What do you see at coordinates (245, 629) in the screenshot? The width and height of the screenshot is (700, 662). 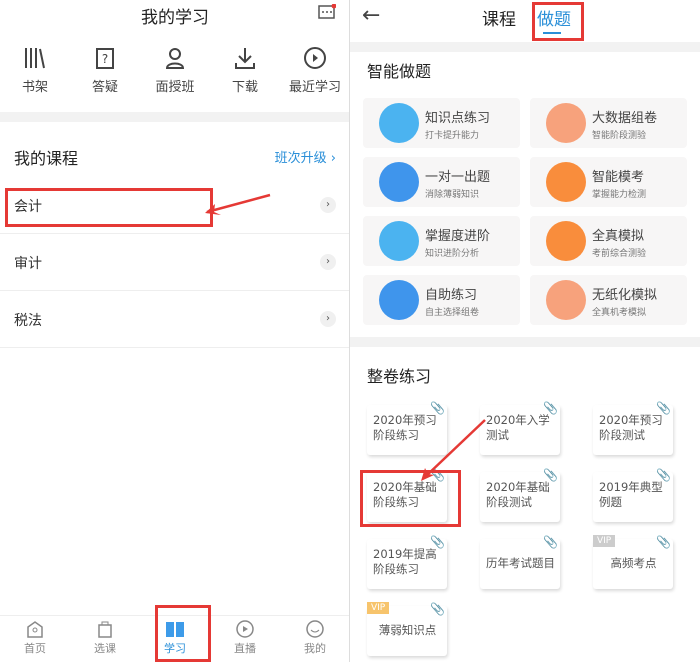 I see `play-icon` at bounding box center [245, 629].